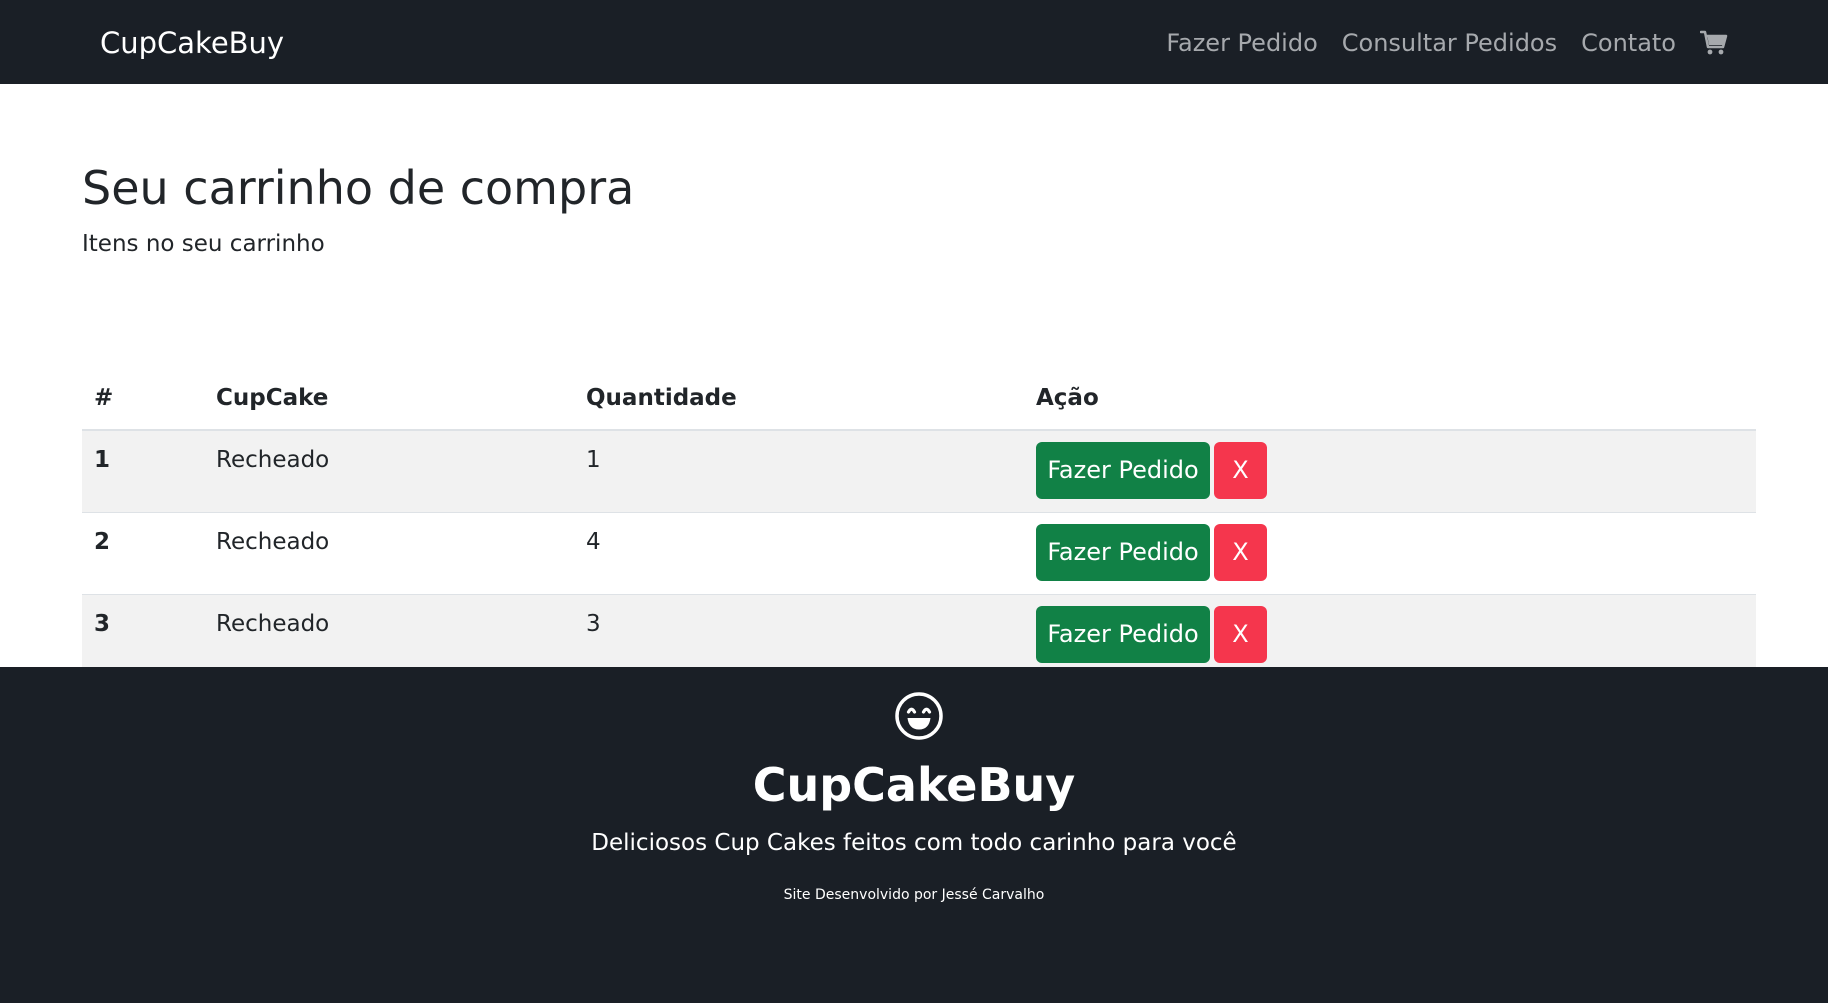  I want to click on nav-link-contato: Contato, so click(1628, 43).